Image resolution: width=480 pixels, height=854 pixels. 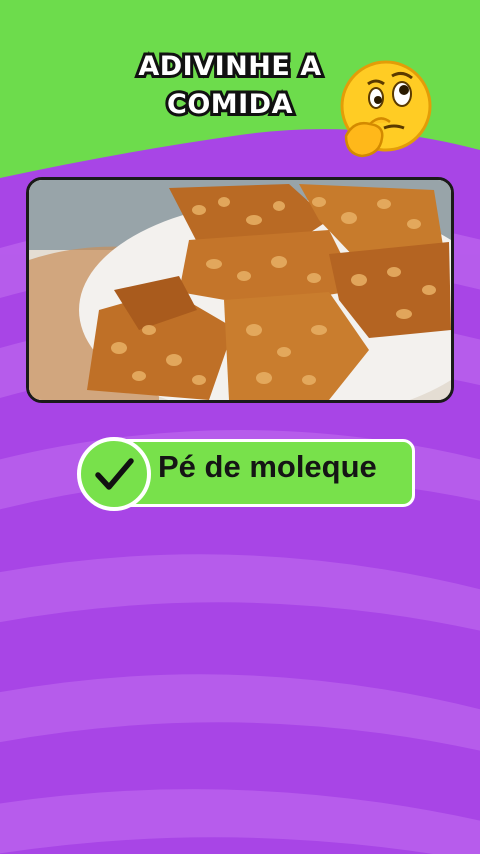 I want to click on answer-label: Pé de moleque, so click(x=267, y=466).